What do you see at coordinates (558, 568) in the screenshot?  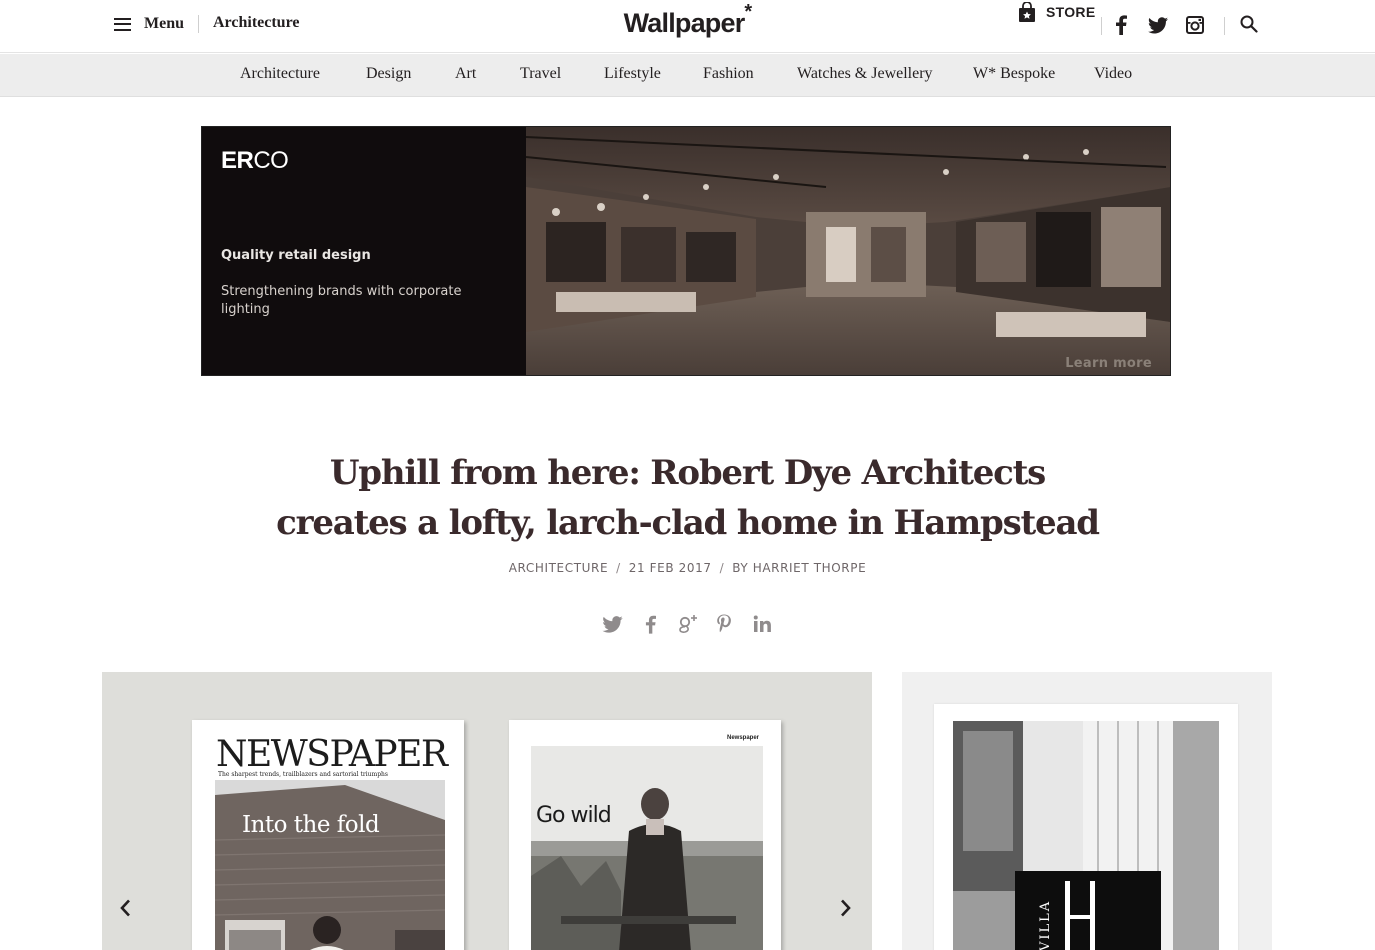 I see `article-category-link: ARCHITECTURE` at bounding box center [558, 568].